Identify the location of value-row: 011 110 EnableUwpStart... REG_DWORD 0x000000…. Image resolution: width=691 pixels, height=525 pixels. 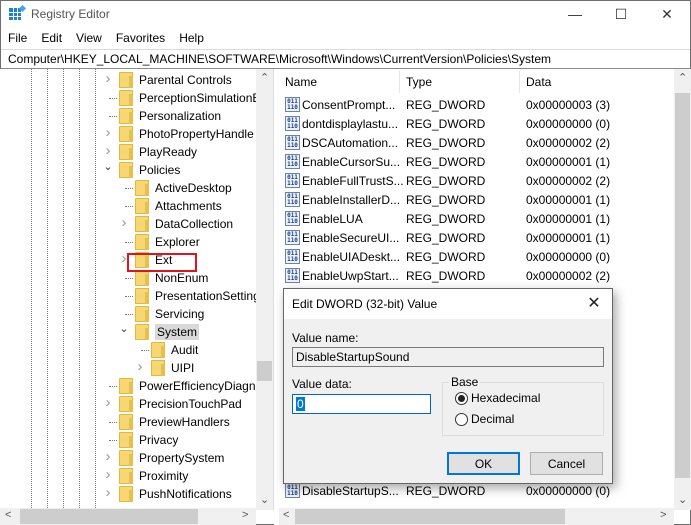
(476, 275).